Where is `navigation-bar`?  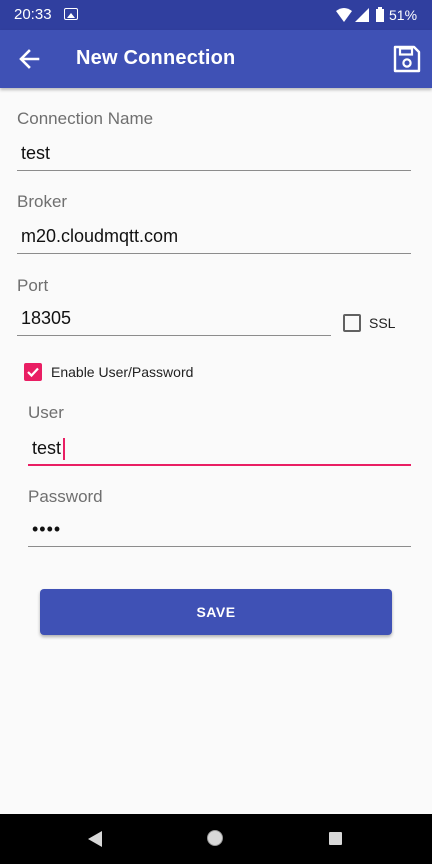 navigation-bar is located at coordinates (216, 839).